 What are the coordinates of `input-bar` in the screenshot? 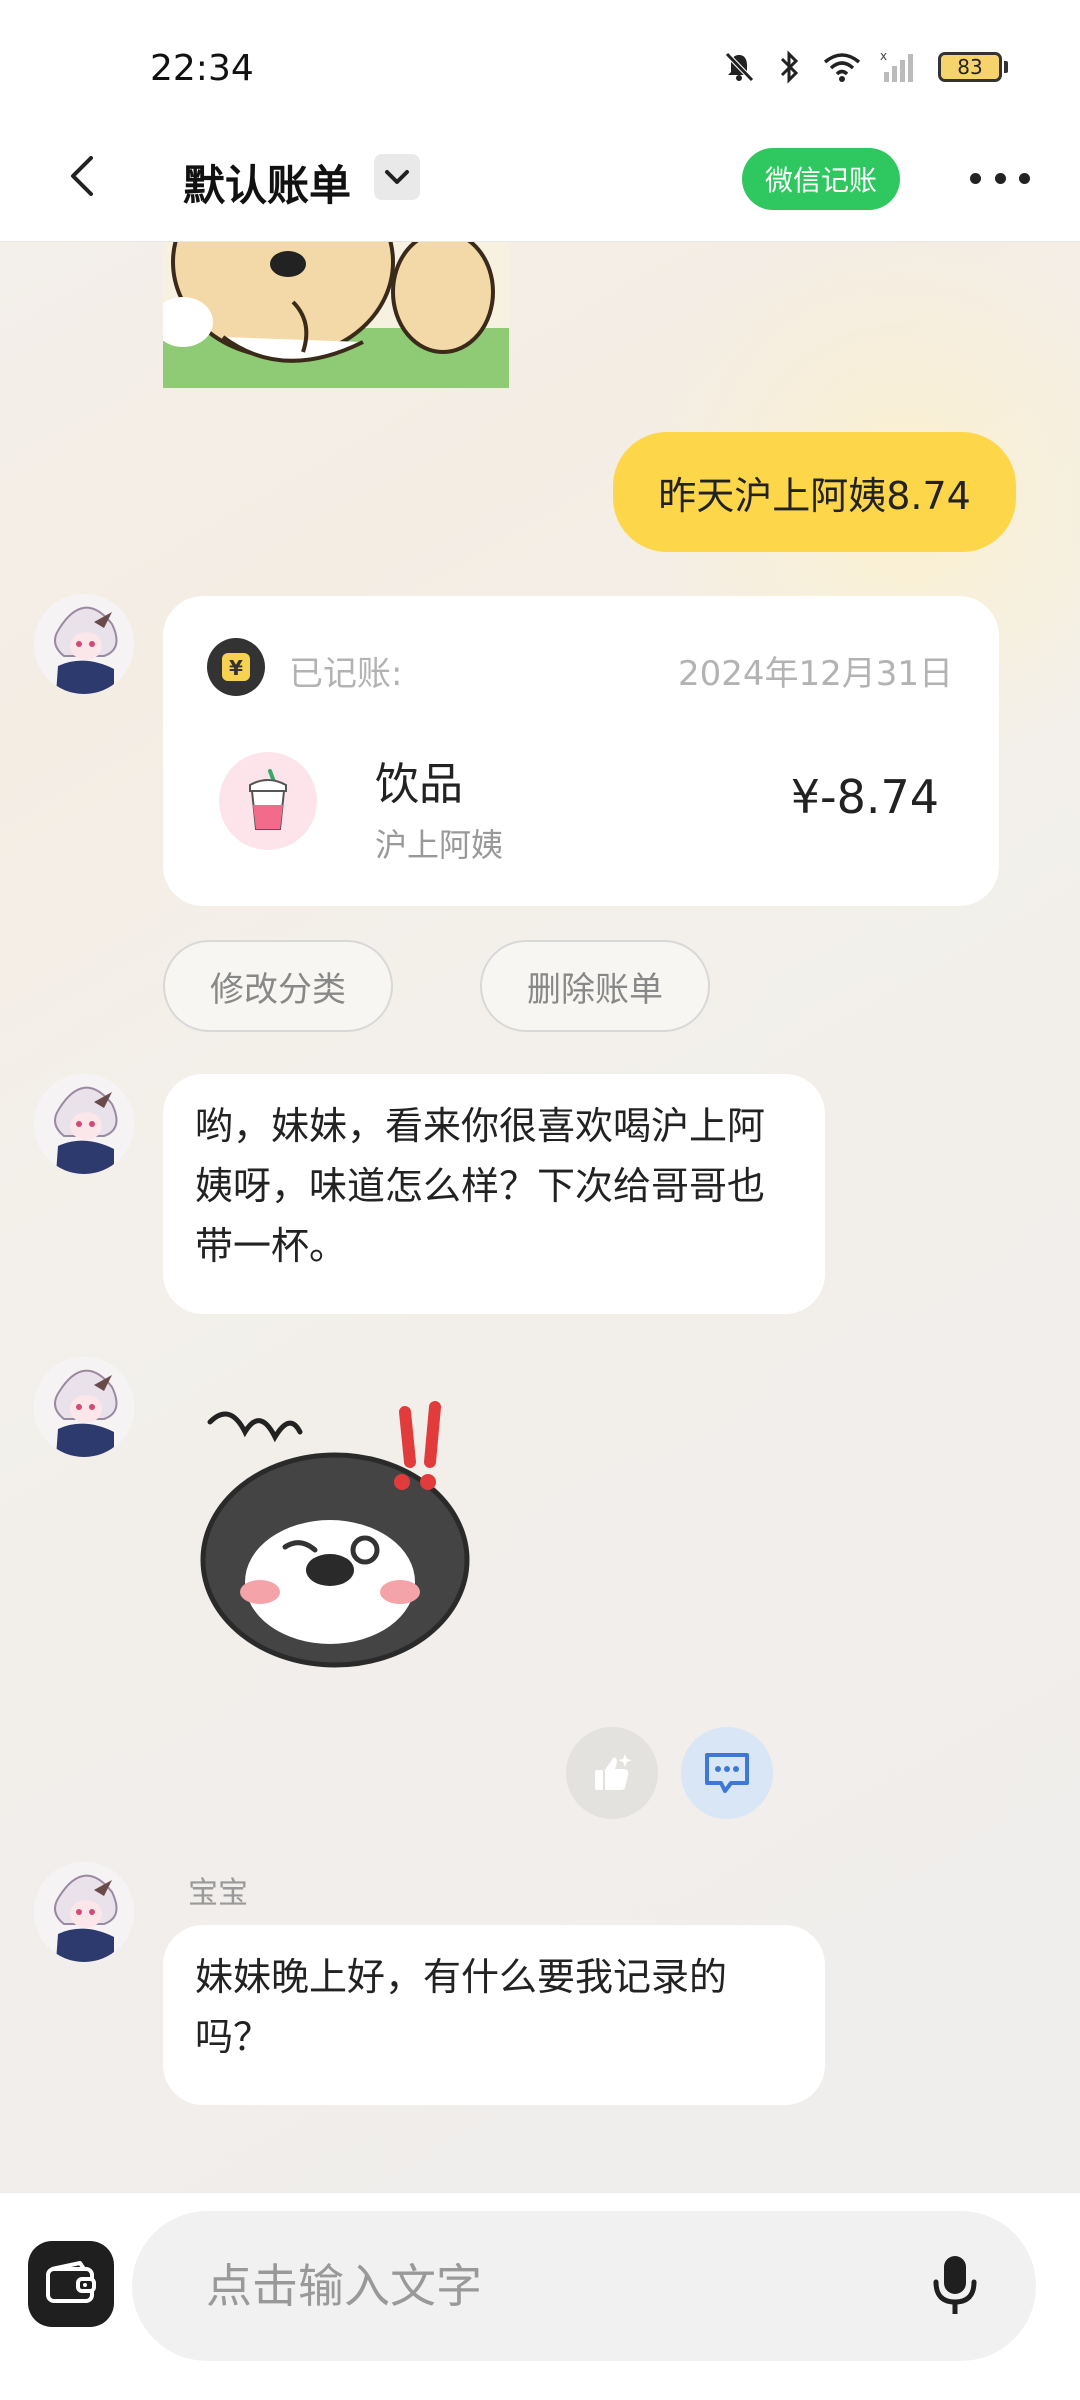 It's located at (540, 2296).